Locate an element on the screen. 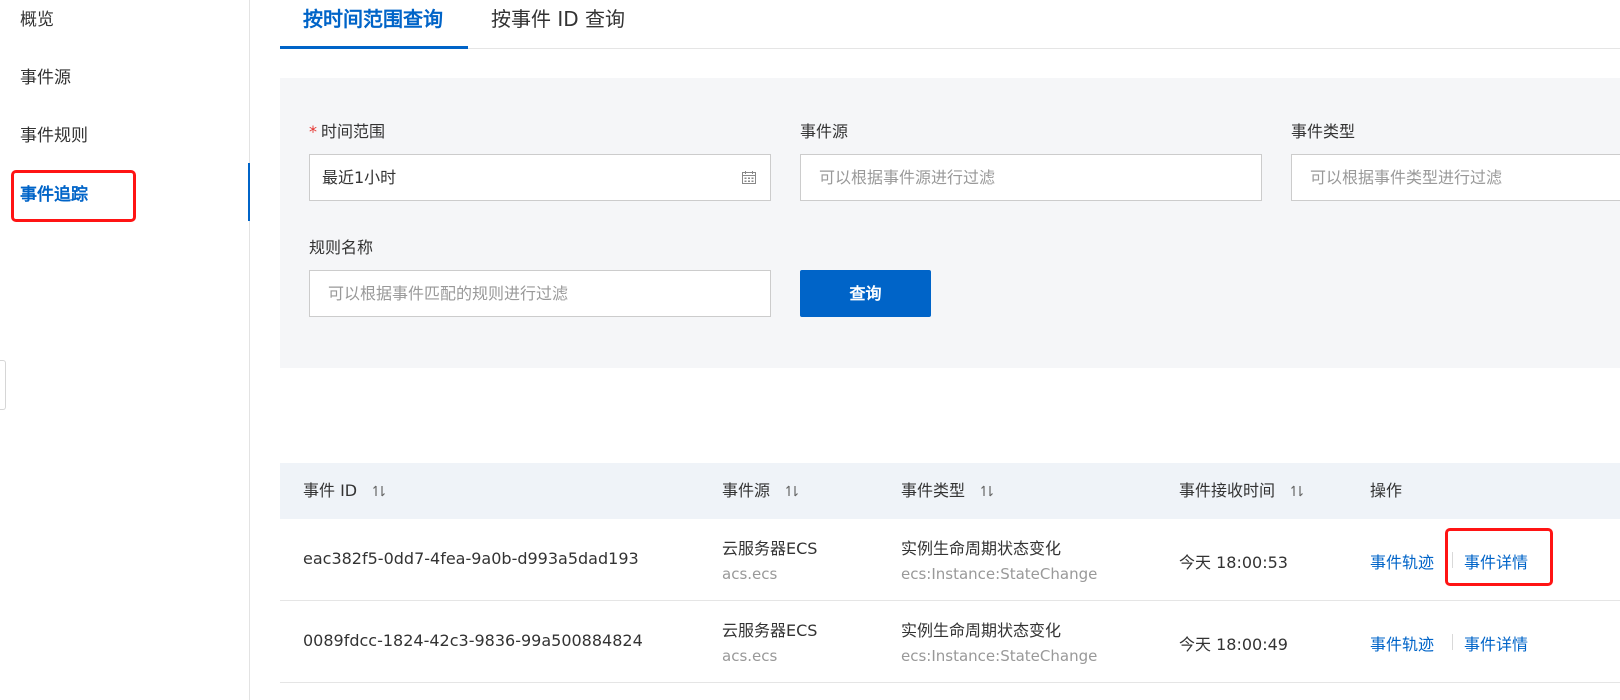  tab-event-id-query: 按事件 ID 查询 is located at coordinates (558, 24).